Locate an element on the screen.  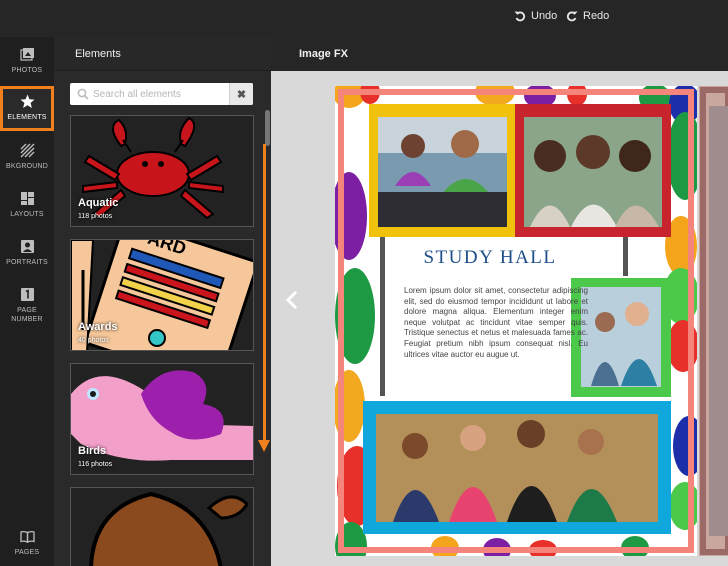
redo-icon is located at coordinates (572, 16).